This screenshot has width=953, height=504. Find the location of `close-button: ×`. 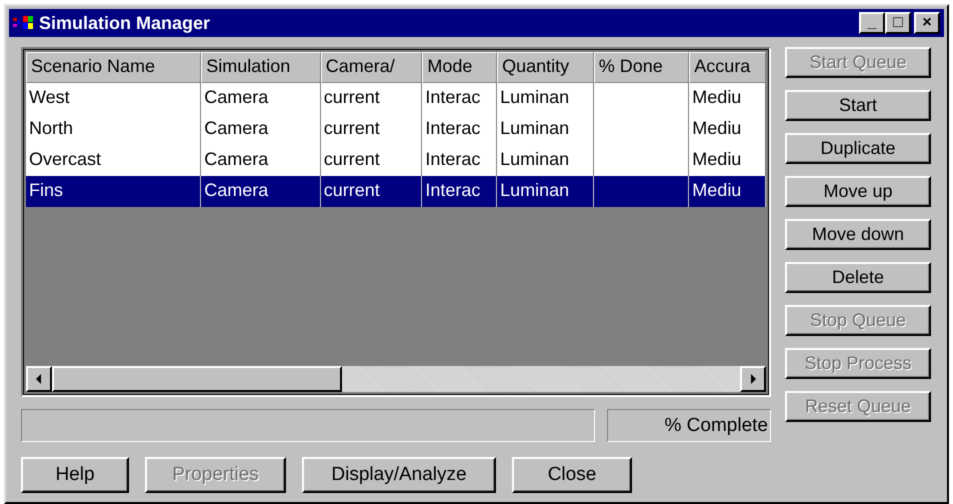

close-button: × is located at coordinates (927, 23).